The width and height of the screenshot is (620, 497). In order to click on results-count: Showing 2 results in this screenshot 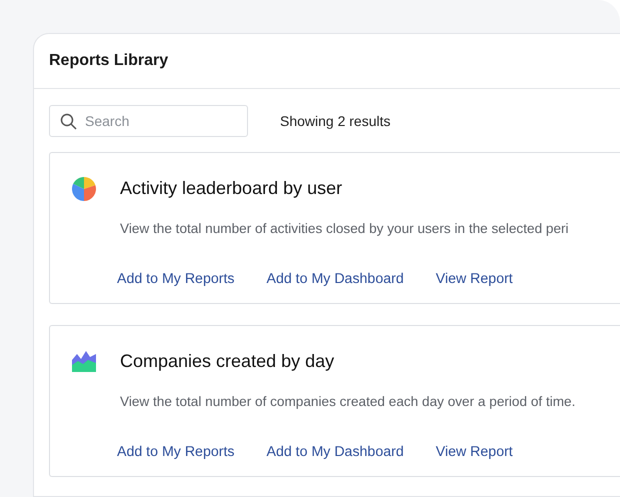, I will do `click(335, 121)`.